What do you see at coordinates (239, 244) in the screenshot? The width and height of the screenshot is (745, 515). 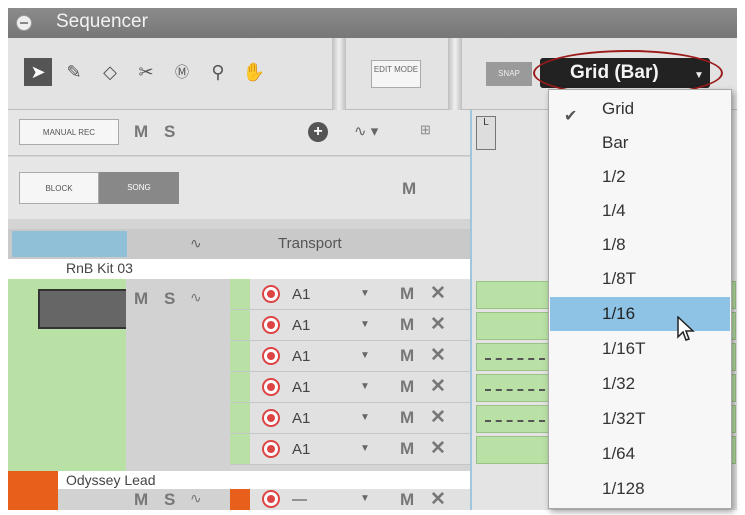 I see `transport-track: ∿ Transport` at bounding box center [239, 244].